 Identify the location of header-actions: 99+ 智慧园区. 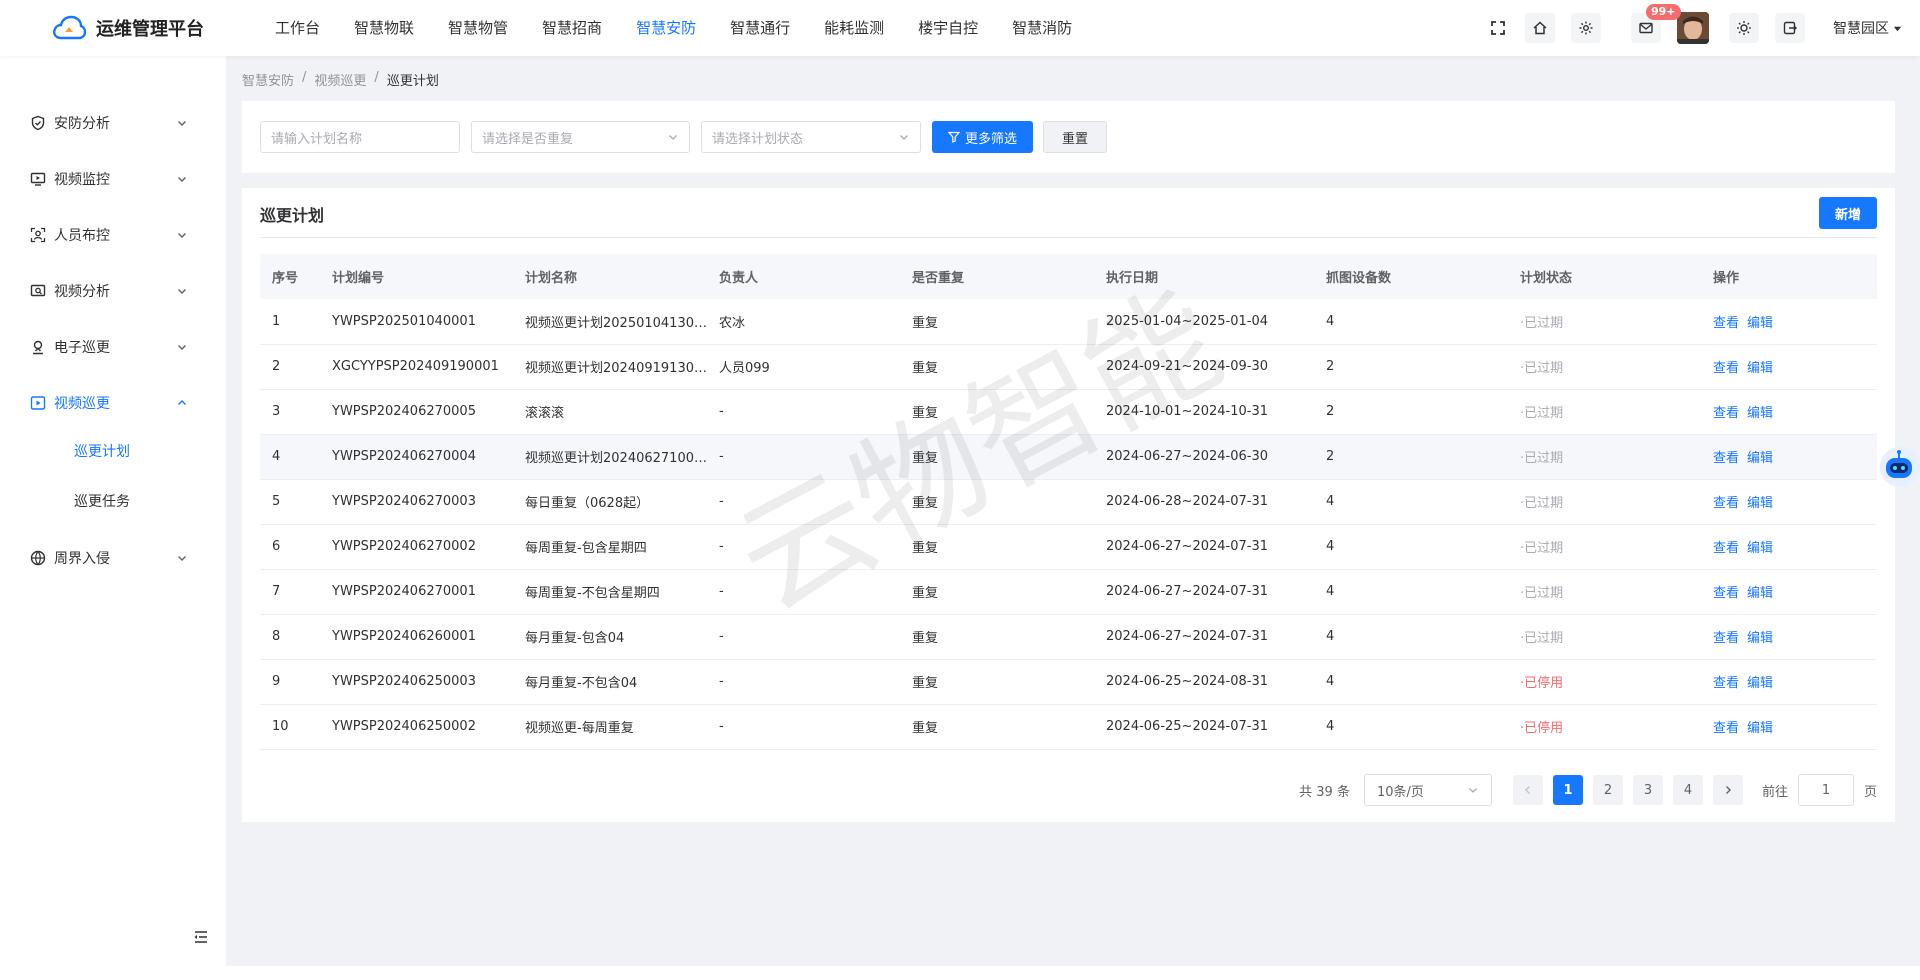
(1703, 28).